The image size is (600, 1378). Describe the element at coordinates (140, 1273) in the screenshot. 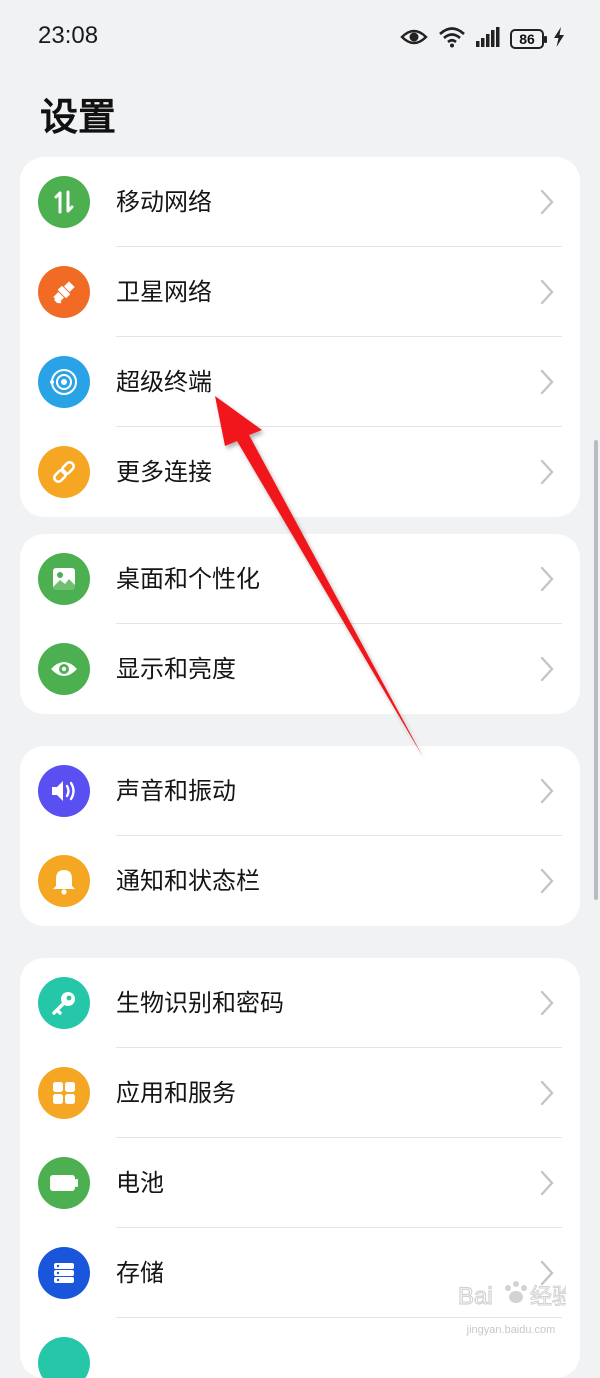

I see `settings-item-label: 存储` at that location.